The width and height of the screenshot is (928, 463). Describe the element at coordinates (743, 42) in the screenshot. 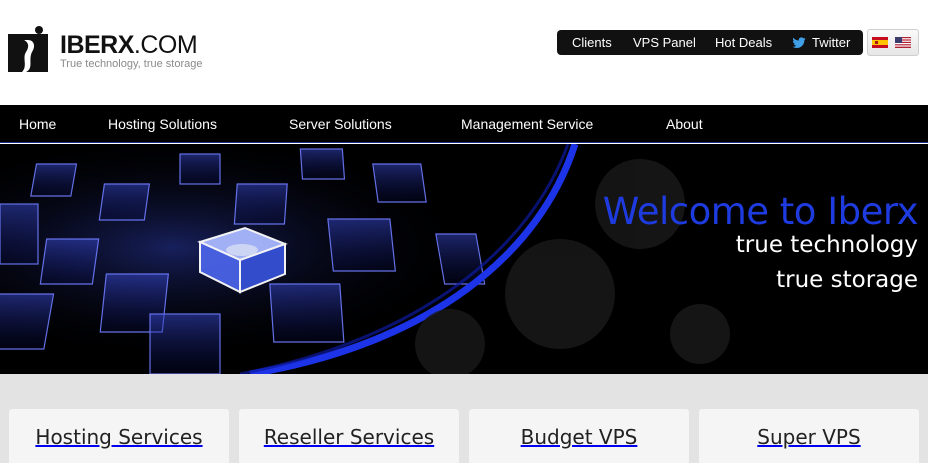

I see `hot-deals-link: Hot Deals` at that location.